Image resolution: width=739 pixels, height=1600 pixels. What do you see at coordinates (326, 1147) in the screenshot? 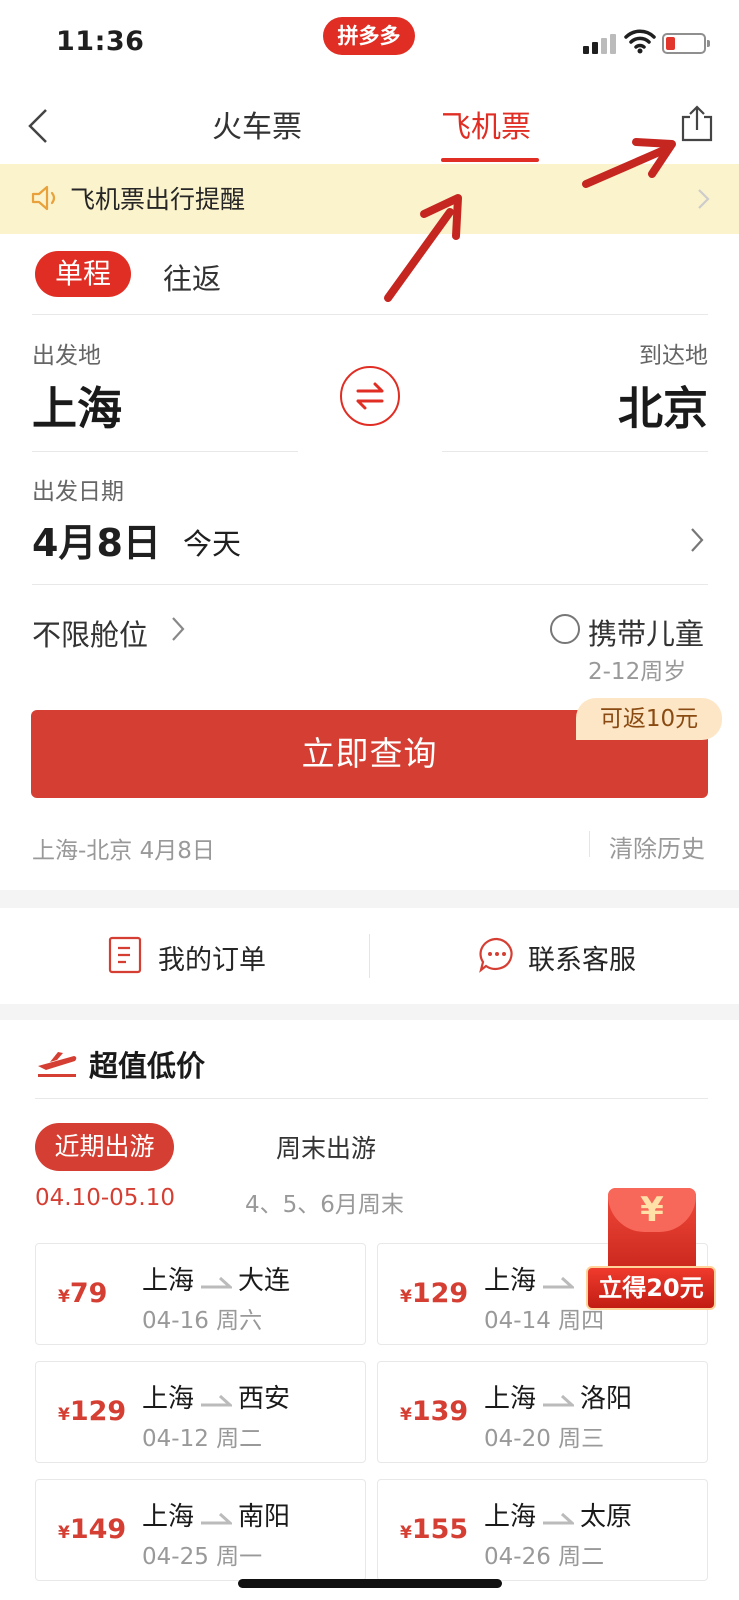
I see `tab-weekend-trips: 周末出游` at bounding box center [326, 1147].